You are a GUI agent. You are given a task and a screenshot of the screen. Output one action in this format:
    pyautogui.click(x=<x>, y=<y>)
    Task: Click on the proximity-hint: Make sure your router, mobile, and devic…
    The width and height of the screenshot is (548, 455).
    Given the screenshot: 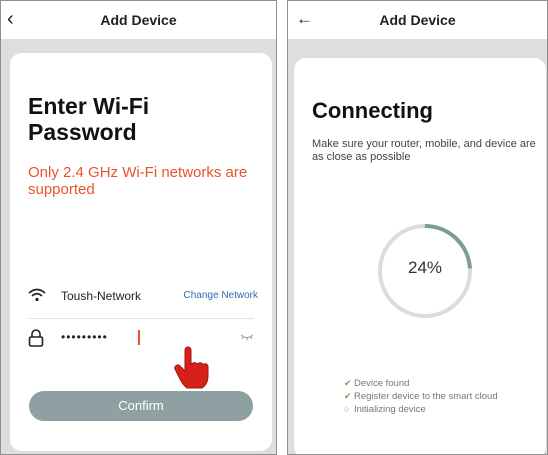 What is the action you would take?
    pyautogui.click(x=424, y=150)
    